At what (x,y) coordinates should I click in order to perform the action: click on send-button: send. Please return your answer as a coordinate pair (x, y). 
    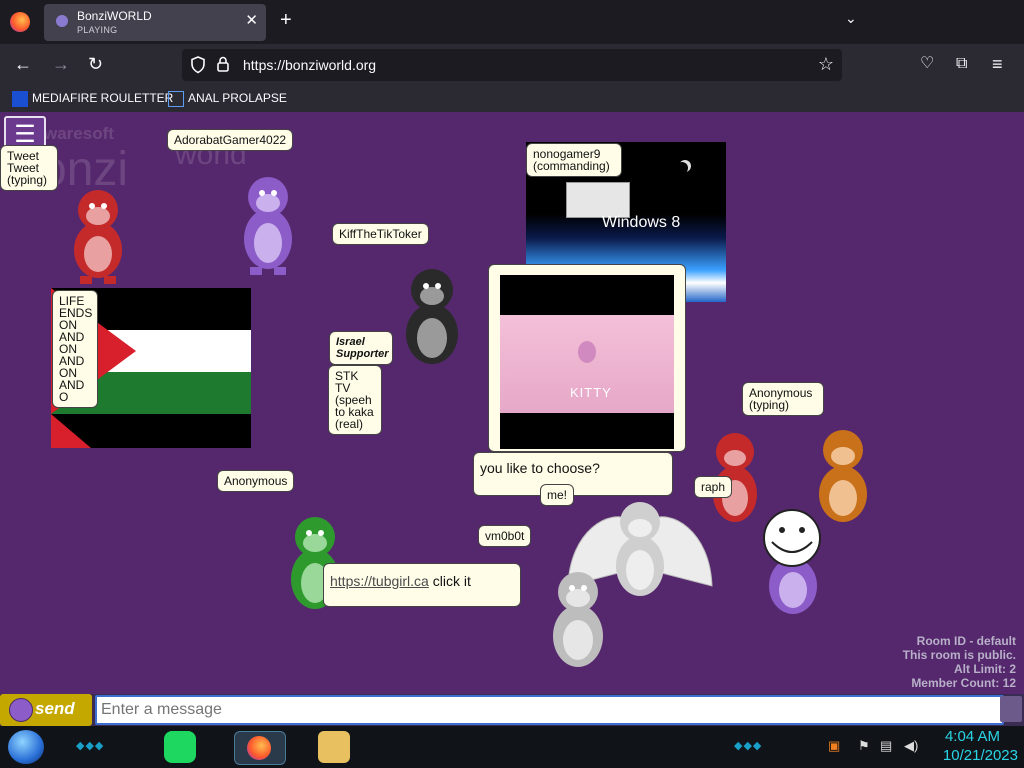
    Looking at the image, I should click on (46, 710).